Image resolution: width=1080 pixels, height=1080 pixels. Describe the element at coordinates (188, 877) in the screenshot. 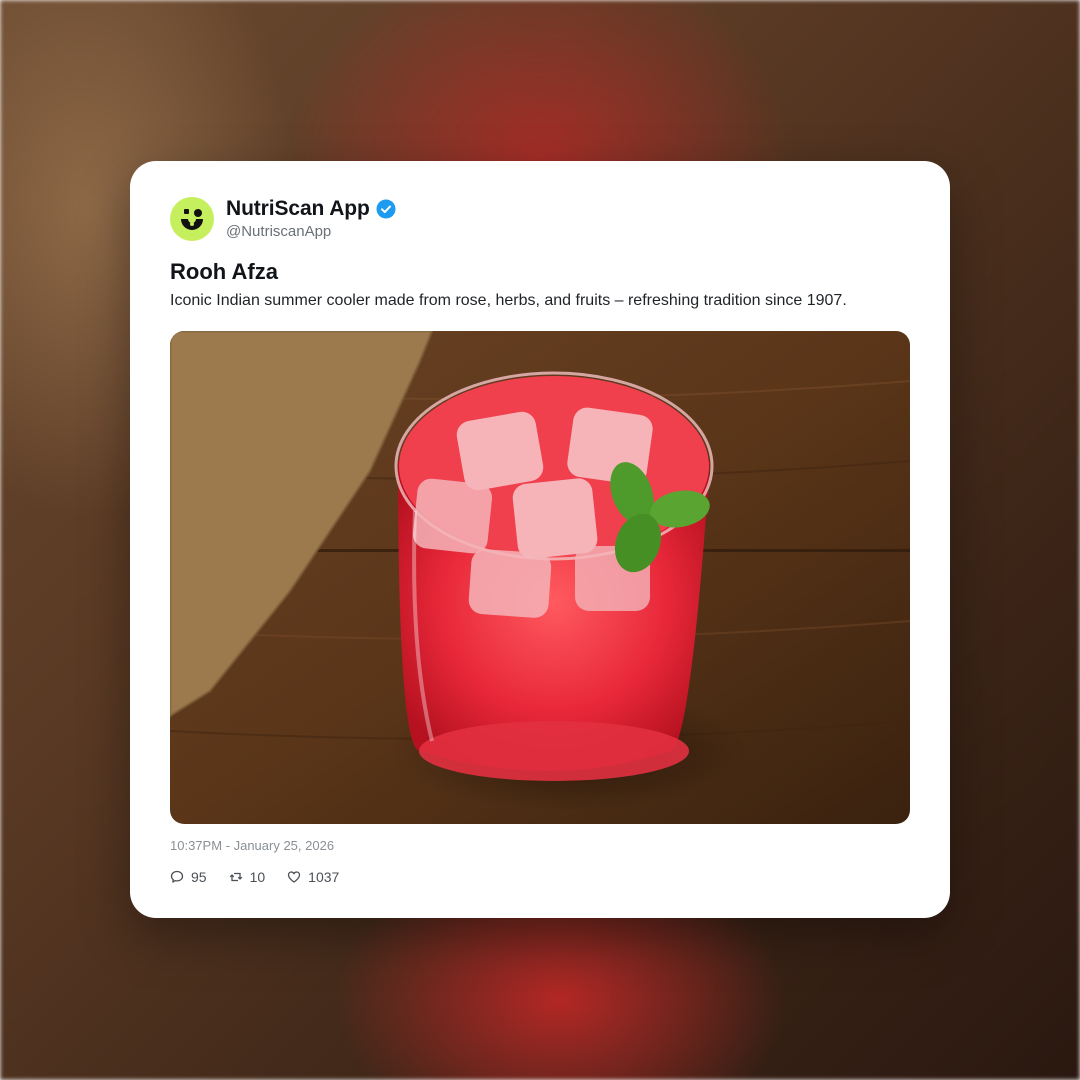

I see `reply-button: 95` at that location.